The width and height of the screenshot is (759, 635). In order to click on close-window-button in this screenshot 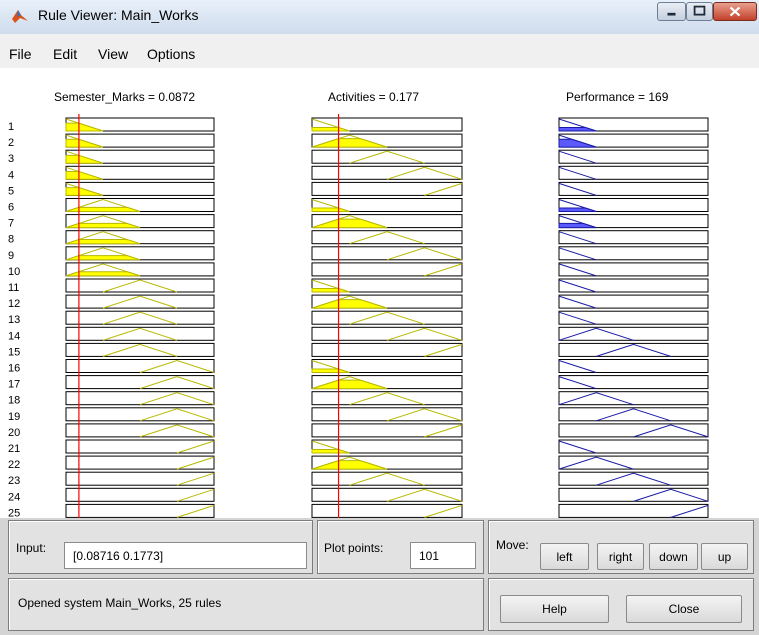, I will do `click(735, 11)`.